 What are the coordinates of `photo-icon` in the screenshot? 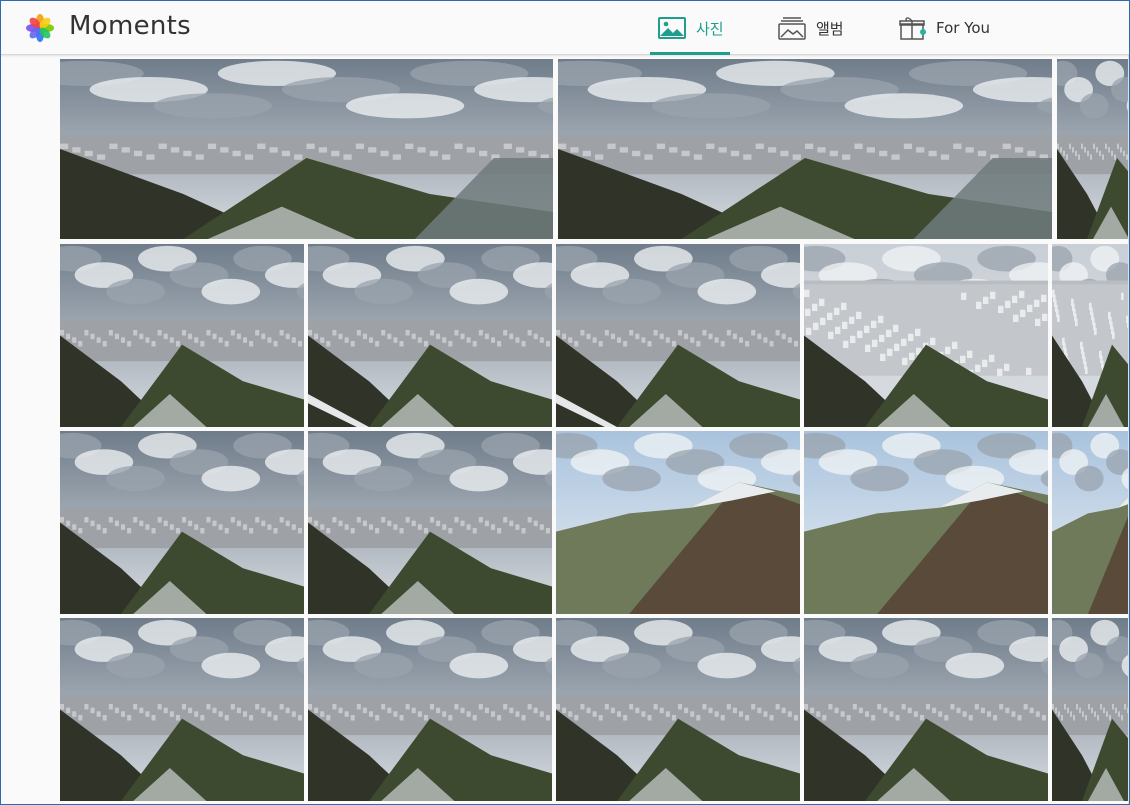 It's located at (672, 28).